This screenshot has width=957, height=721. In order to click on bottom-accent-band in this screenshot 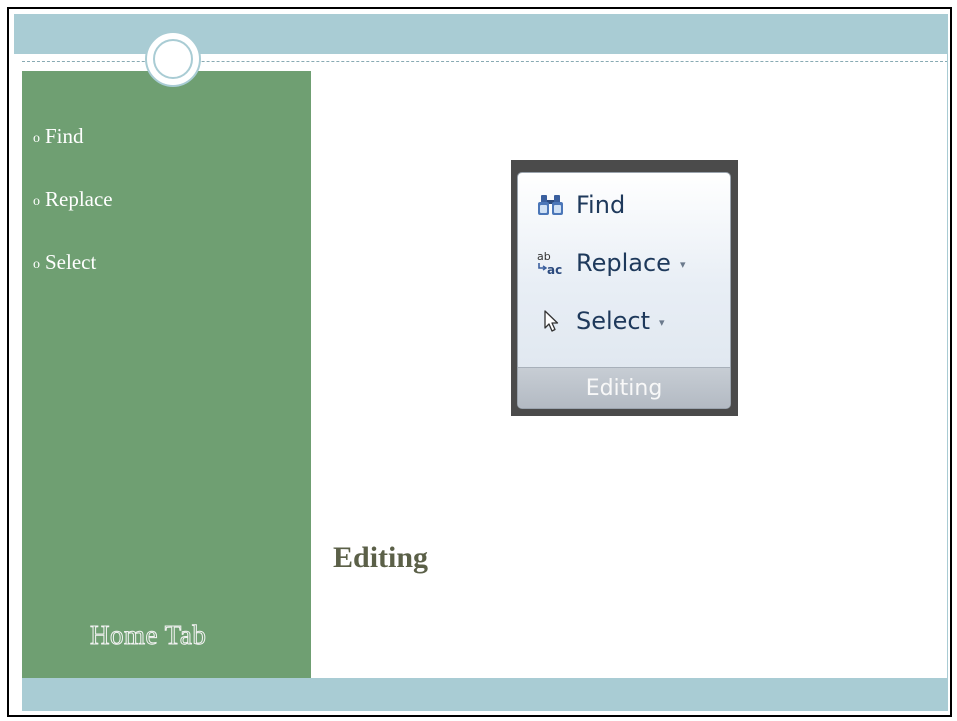, I will do `click(485, 694)`.